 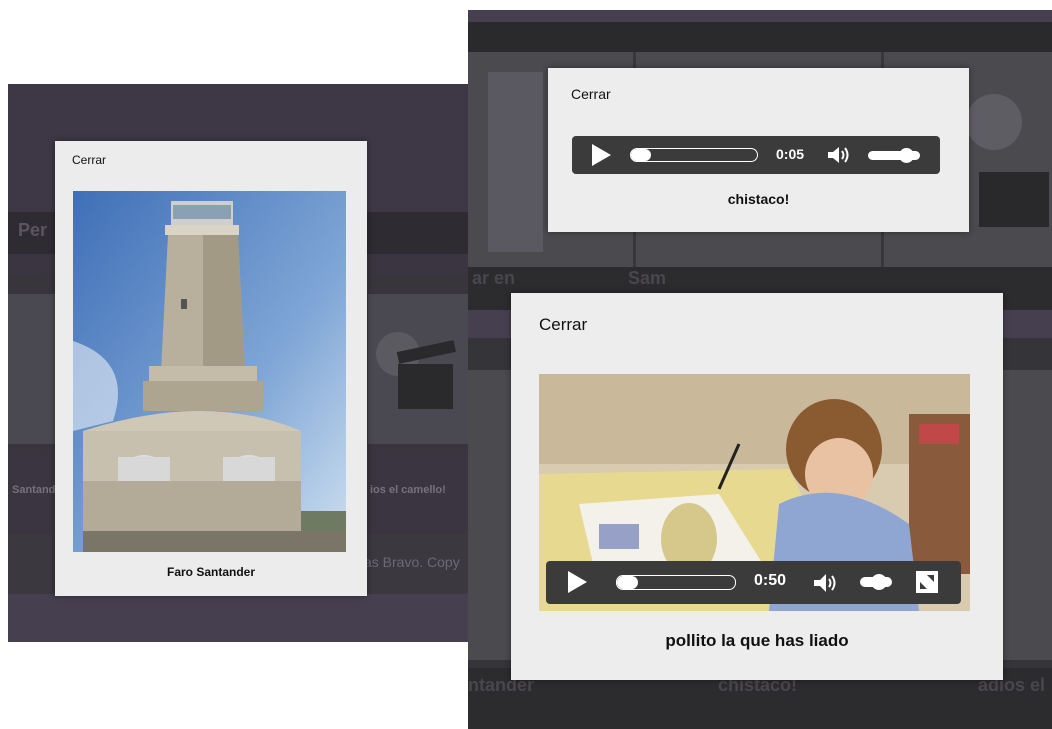 I want to click on video-controls: 0:50, so click(x=753, y=582).